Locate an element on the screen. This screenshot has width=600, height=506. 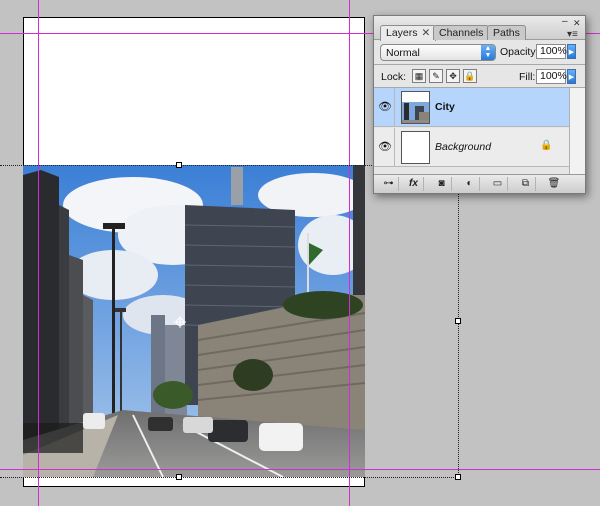
transform-handle-bottom is located at coordinates (179, 477).